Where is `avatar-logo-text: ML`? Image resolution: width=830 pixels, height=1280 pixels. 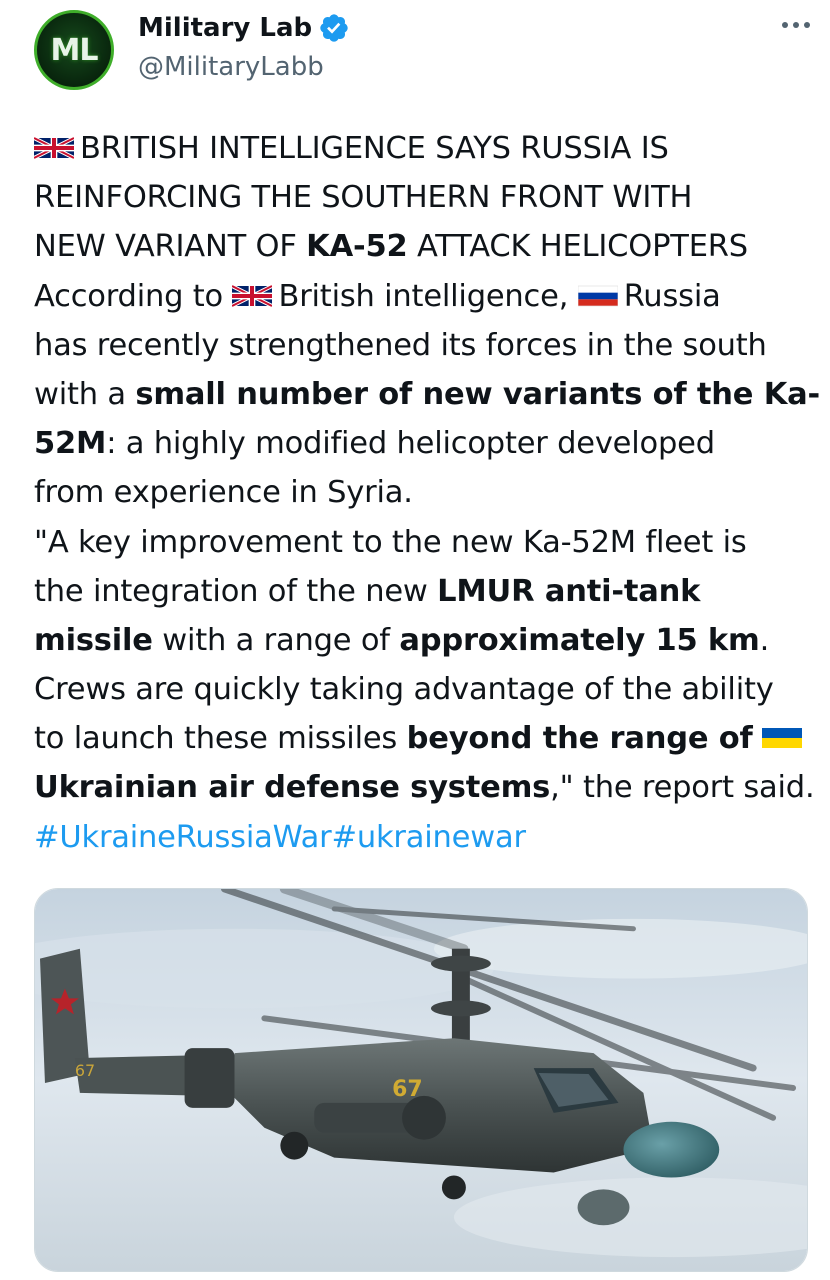 avatar-logo-text: ML is located at coordinates (74, 50).